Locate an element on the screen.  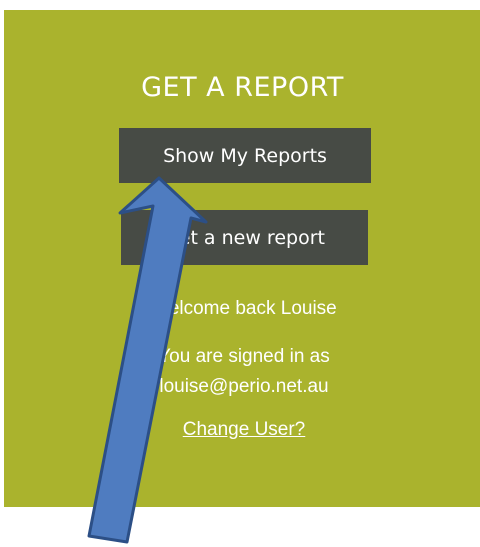
signed-in-email: louise@perio.net.au is located at coordinates (244, 386).